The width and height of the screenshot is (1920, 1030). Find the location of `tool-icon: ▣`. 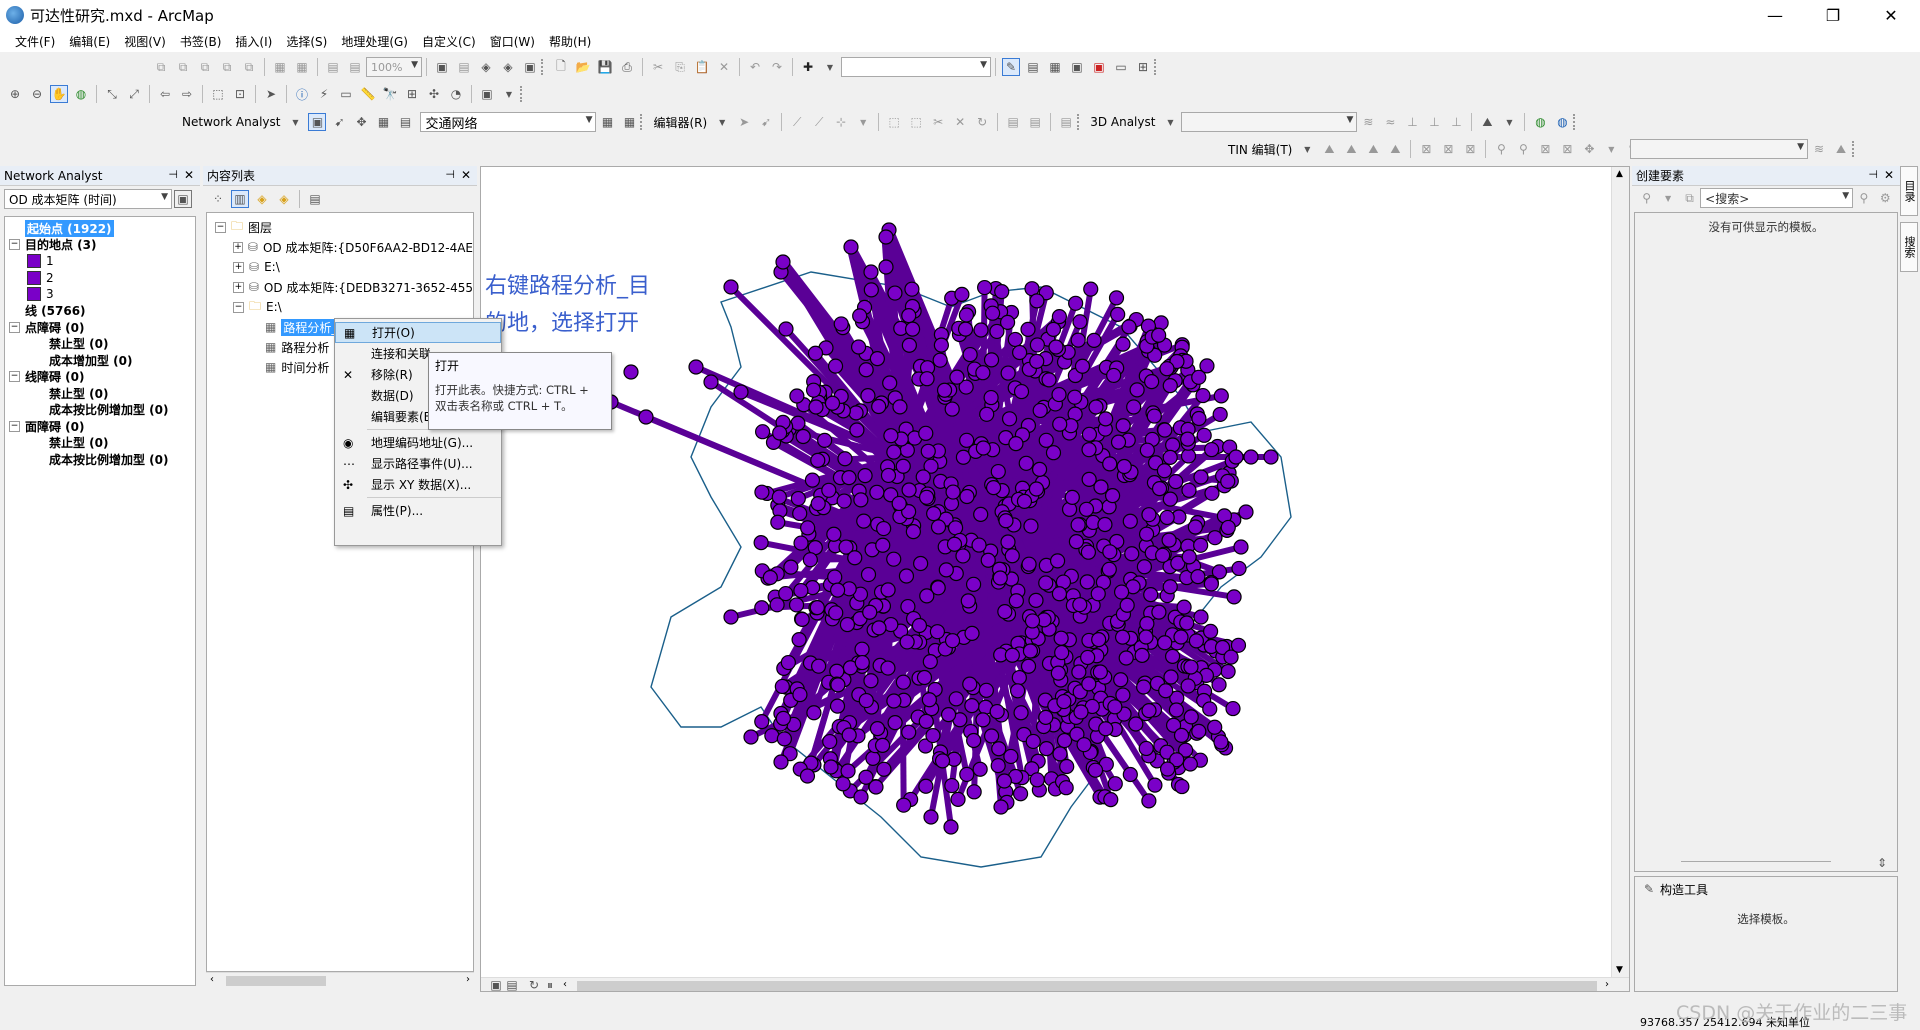

tool-icon: ▣ is located at coordinates (530, 67).